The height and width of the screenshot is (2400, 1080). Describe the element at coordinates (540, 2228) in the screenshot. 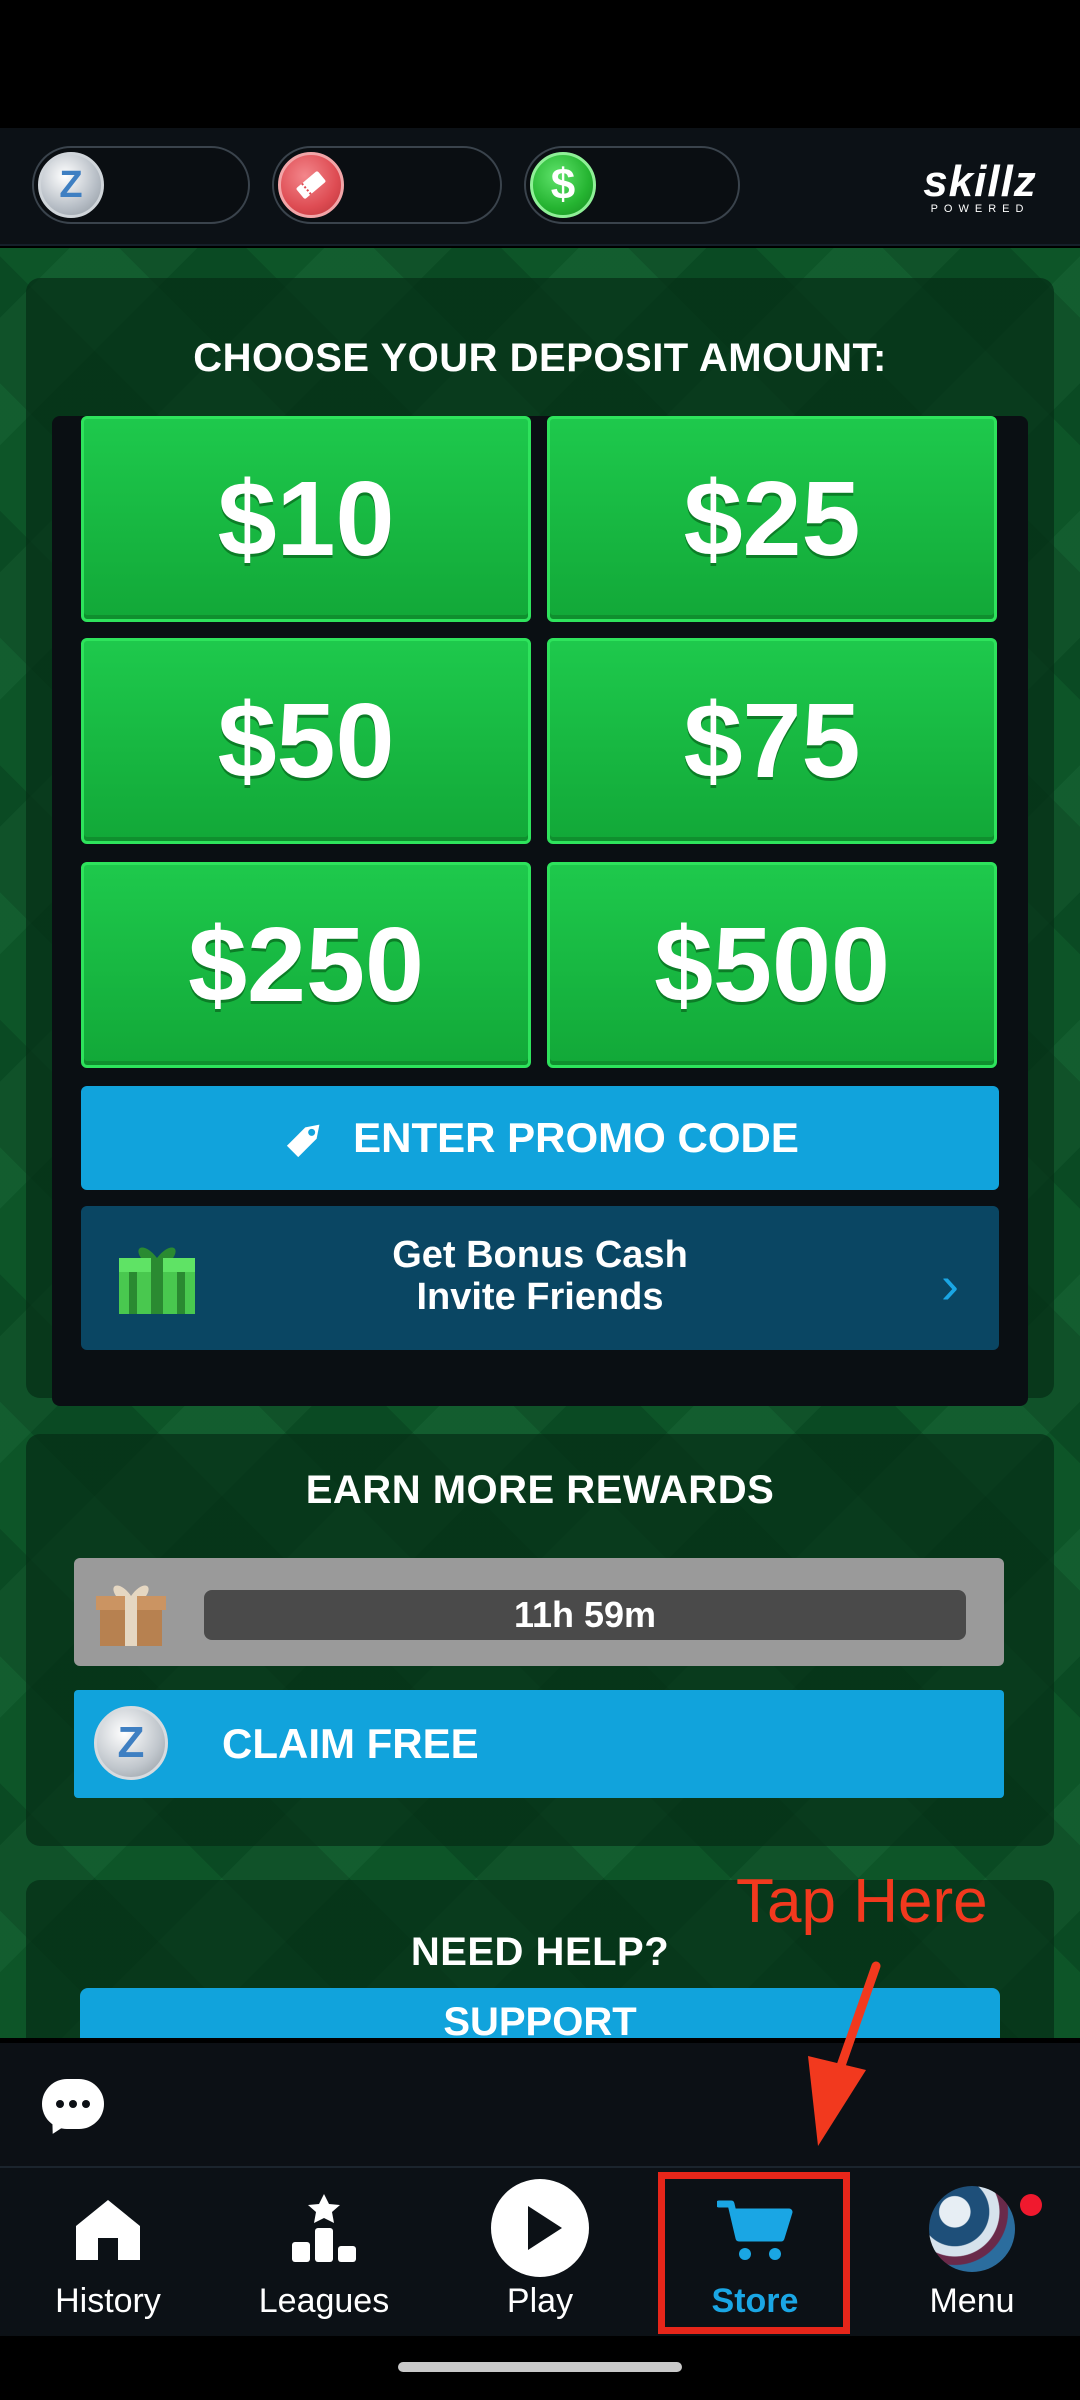

I see `play-icon` at that location.